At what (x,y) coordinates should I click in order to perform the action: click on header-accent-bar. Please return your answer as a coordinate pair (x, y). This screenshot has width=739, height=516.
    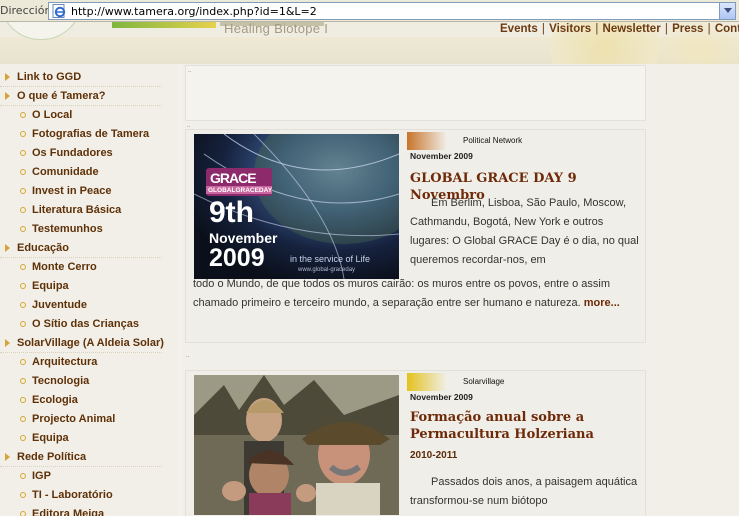
    Looking at the image, I should click on (164, 25).